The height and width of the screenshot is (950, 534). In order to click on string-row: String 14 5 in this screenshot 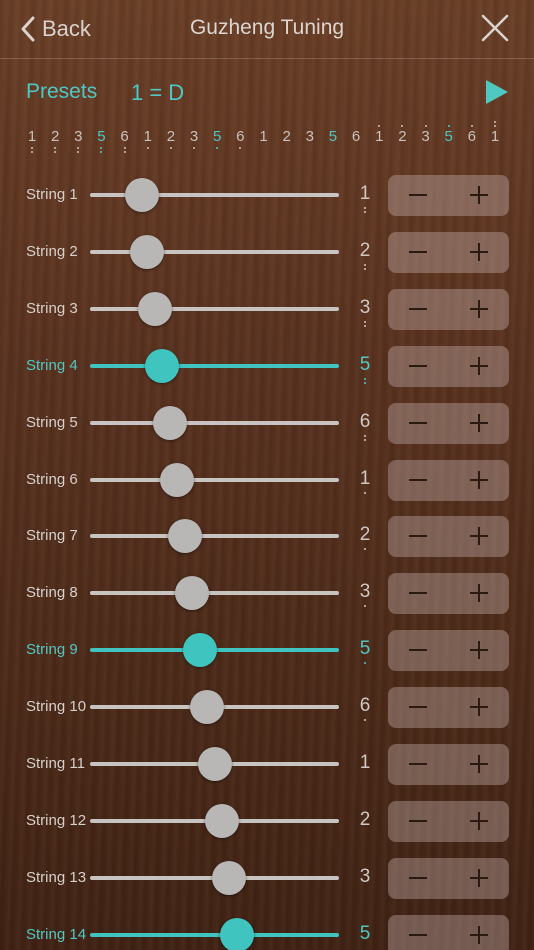, I will do `click(267, 928)`.